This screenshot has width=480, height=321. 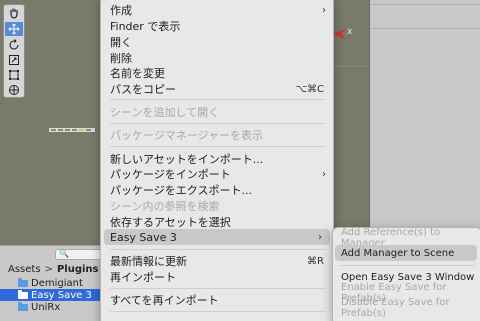 What do you see at coordinates (137, 73) in the screenshot?
I see `menu-item-label: 名前を変更` at bounding box center [137, 73].